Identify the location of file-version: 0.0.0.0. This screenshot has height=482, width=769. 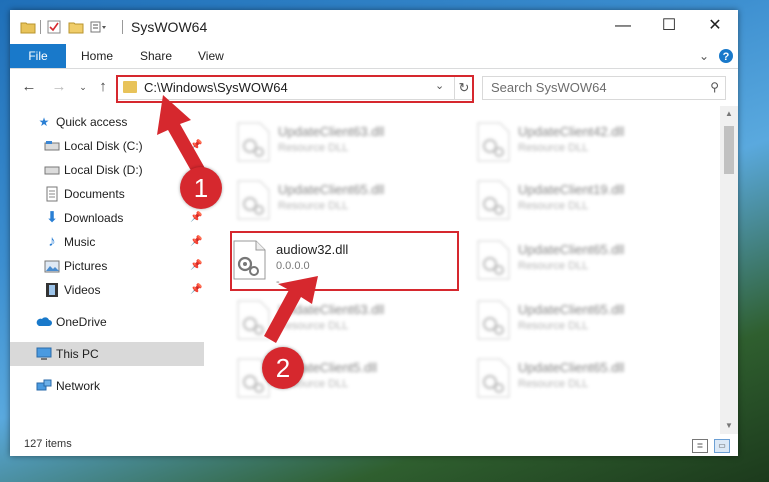
(293, 266).